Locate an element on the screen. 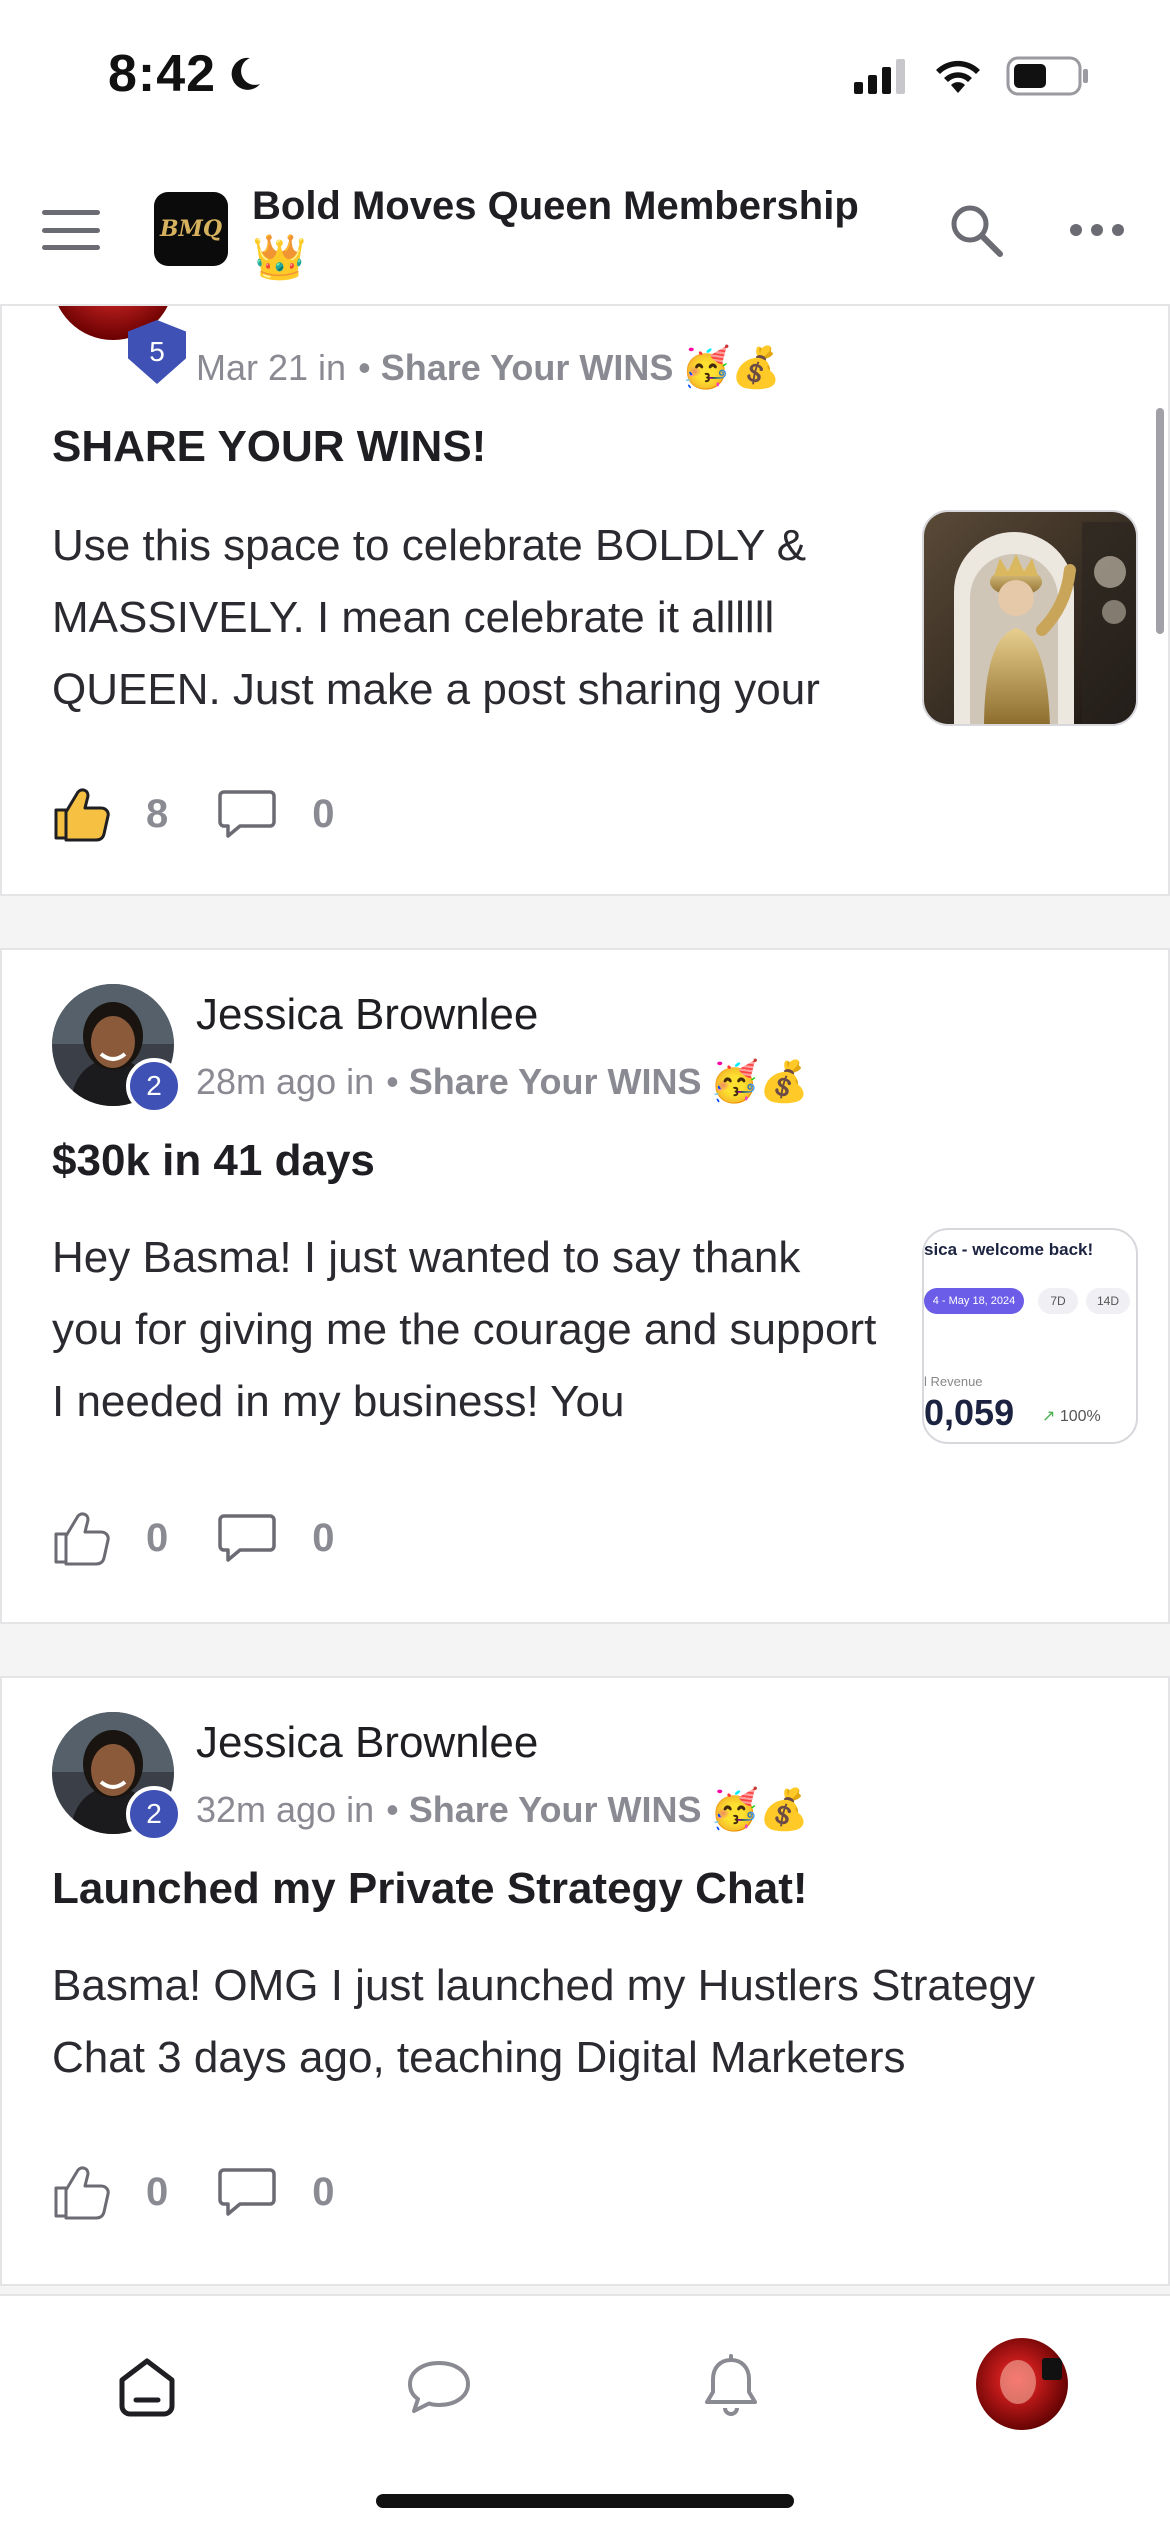  like-button: 8 is located at coordinates (110, 814).